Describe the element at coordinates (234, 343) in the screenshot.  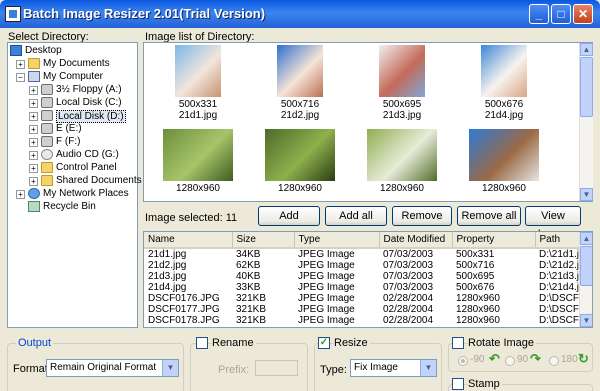
I see `rename-label: Rename` at that location.